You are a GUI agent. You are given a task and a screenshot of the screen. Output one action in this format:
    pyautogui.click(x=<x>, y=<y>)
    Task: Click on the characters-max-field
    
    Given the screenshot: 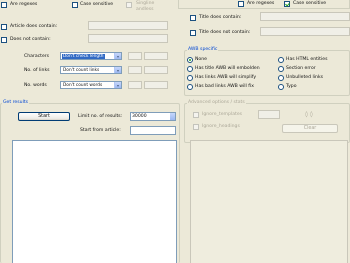 What is the action you would take?
    pyautogui.click(x=156, y=56)
    